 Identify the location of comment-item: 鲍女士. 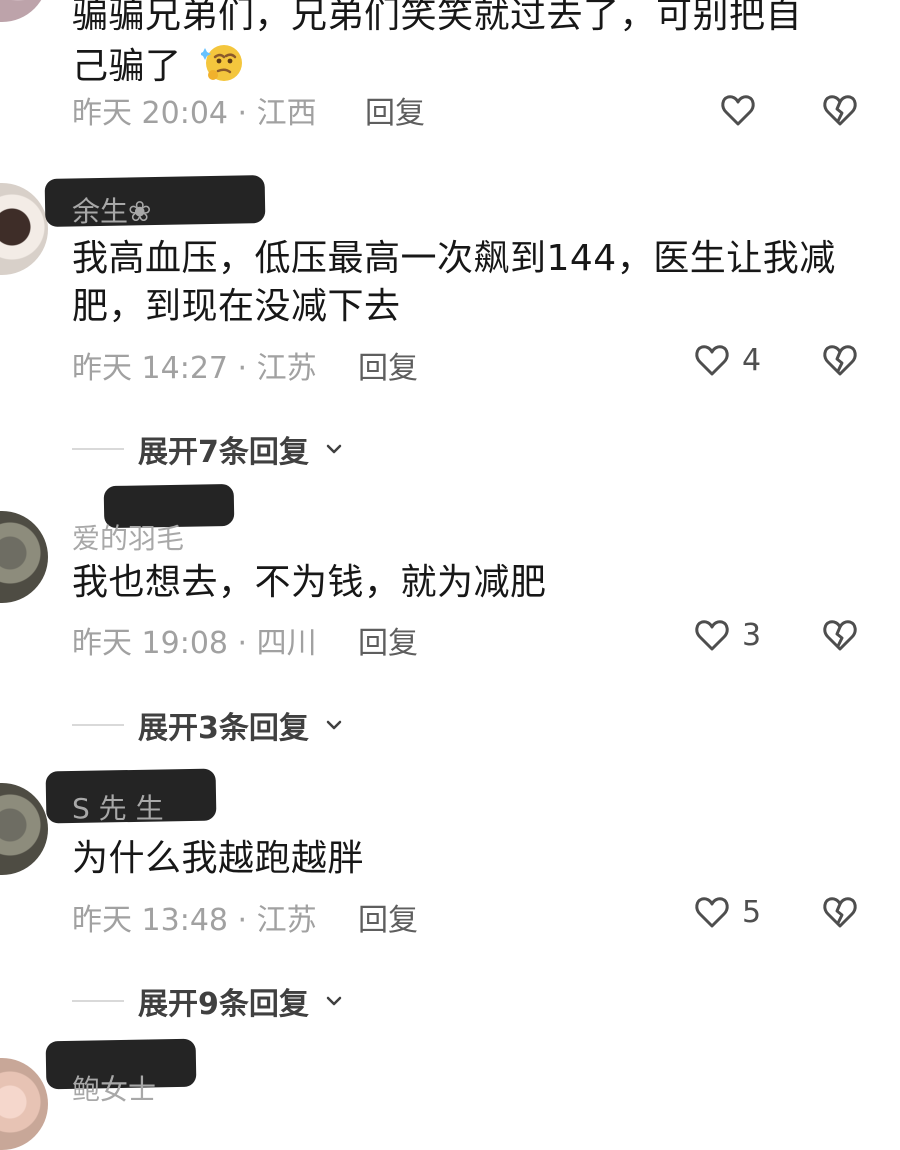
(450, 1094).